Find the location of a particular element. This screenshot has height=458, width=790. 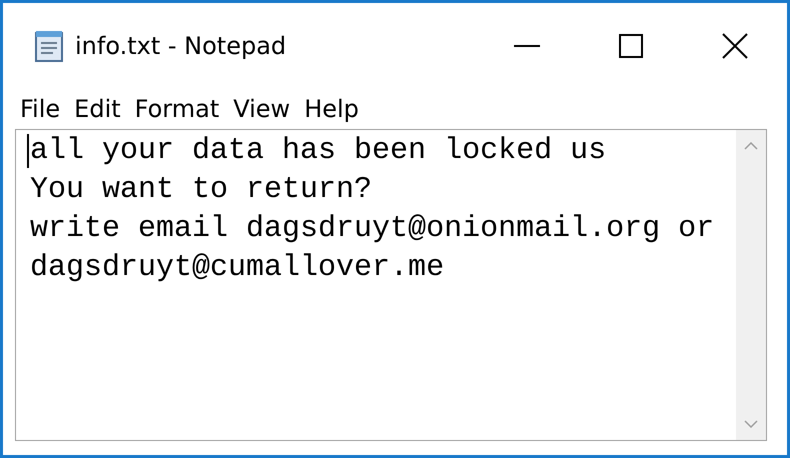

maximize-icon is located at coordinates (631, 46).